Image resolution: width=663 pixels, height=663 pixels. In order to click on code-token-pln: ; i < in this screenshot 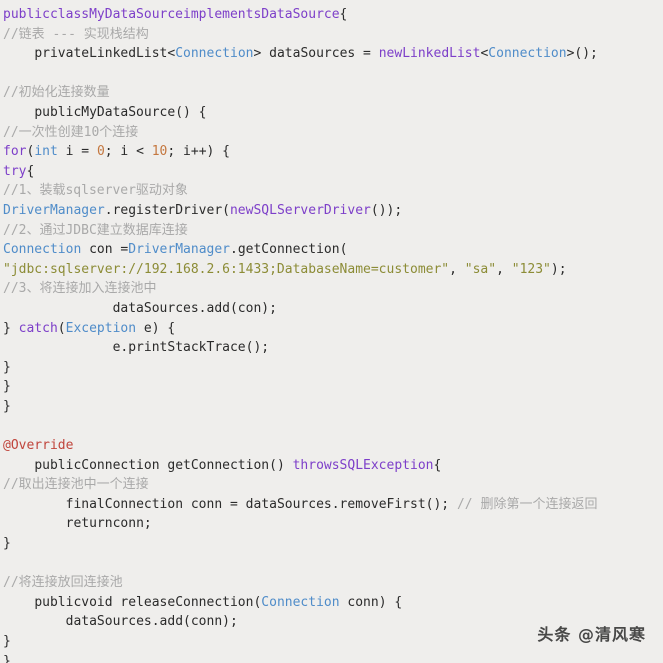, I will do `click(128, 152)`.